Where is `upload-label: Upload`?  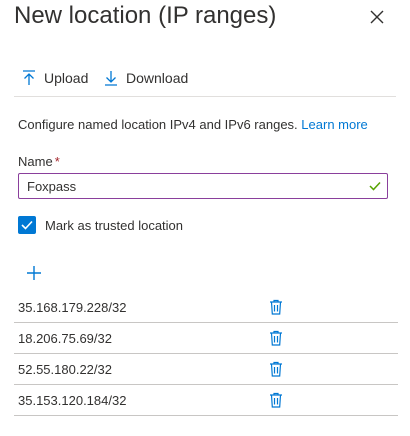 upload-label: Upload is located at coordinates (66, 78).